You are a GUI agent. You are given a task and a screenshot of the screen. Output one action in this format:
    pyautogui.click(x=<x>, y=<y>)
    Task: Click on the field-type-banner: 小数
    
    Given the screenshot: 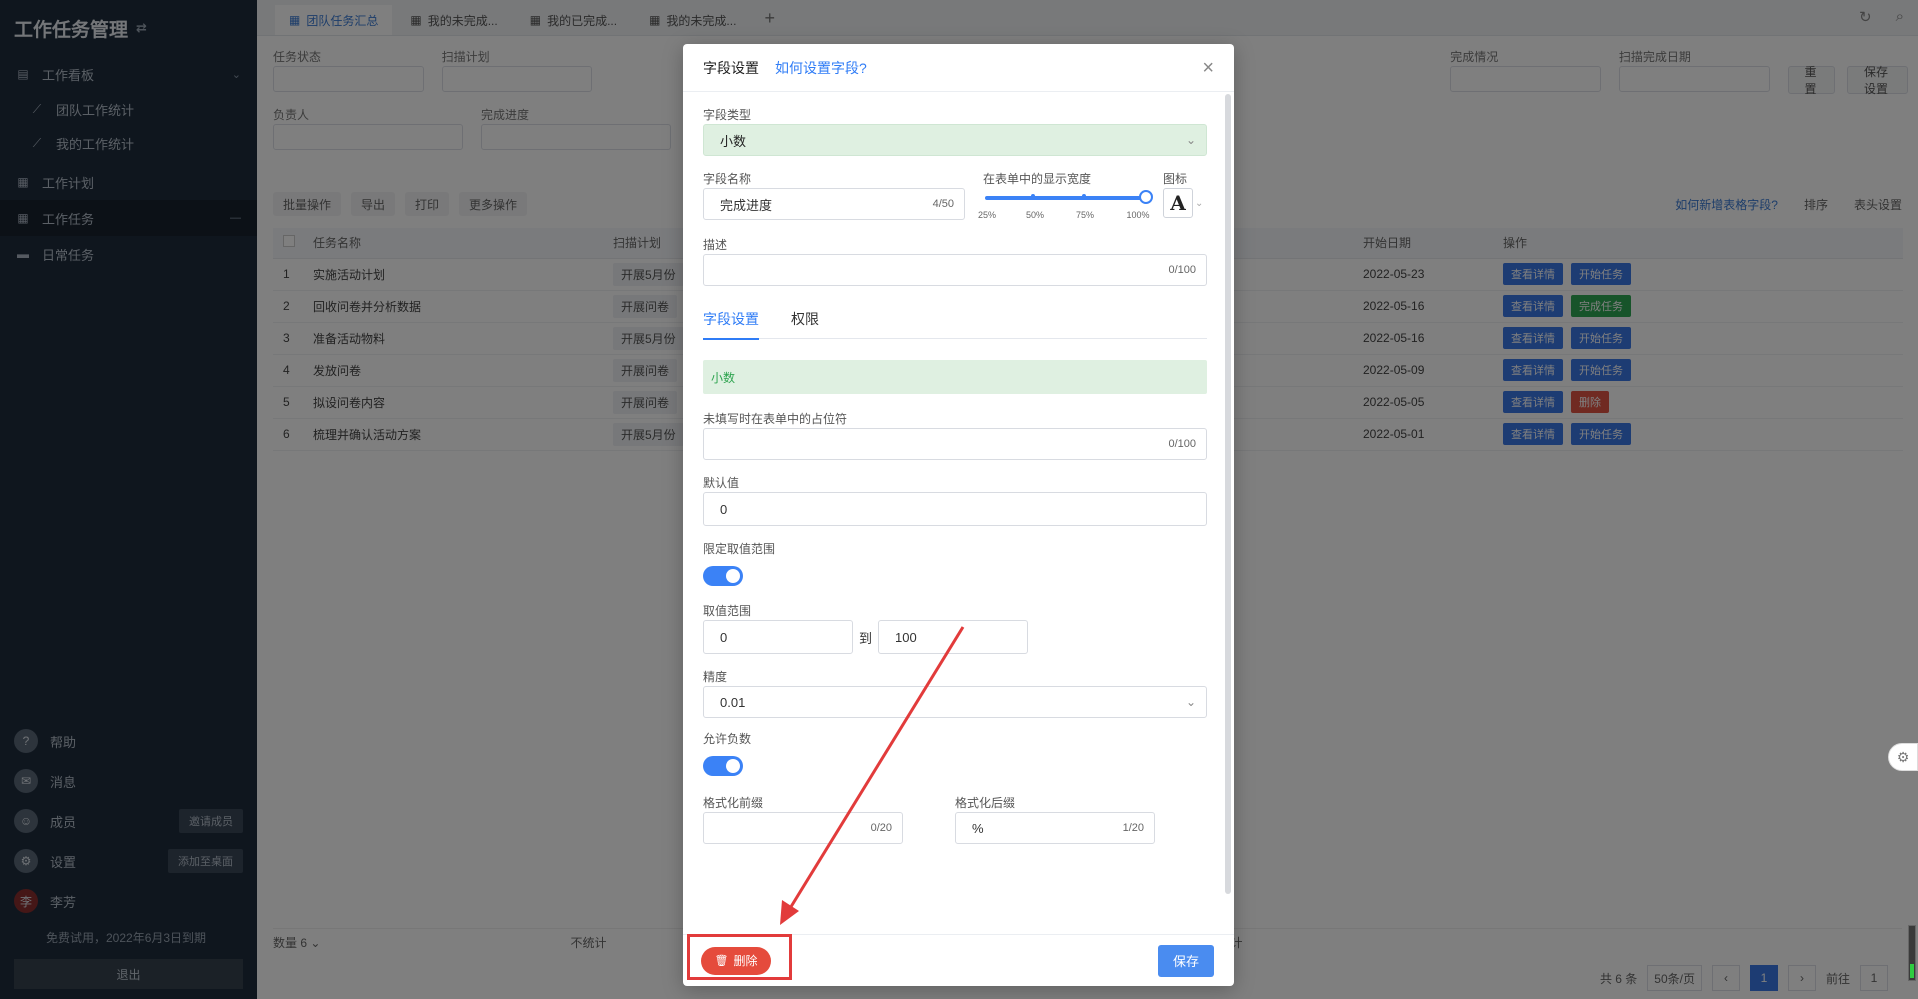 What is the action you would take?
    pyautogui.click(x=955, y=377)
    